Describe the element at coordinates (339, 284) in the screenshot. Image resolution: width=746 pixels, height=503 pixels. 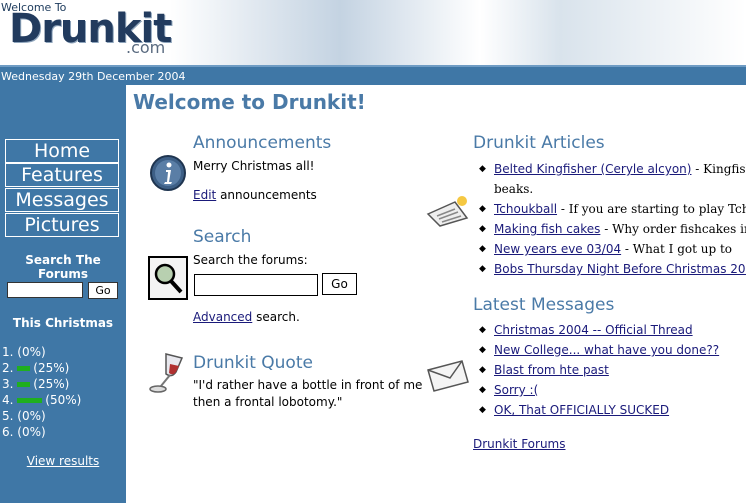
I see `search-go-button: Go` at that location.